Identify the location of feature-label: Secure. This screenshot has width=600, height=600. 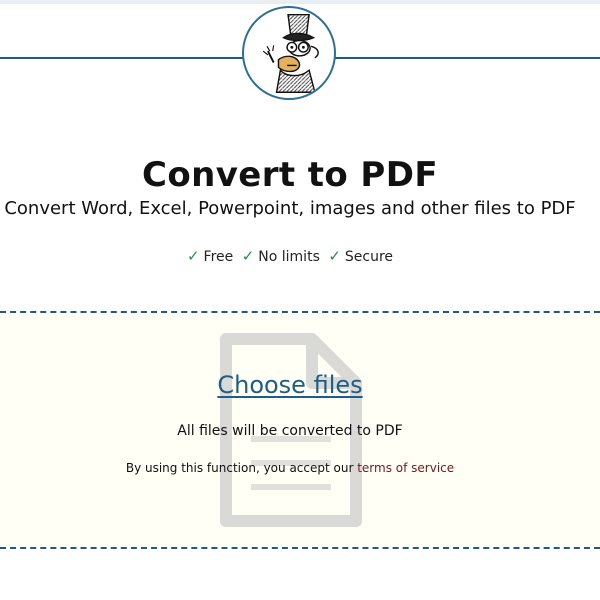
(369, 257).